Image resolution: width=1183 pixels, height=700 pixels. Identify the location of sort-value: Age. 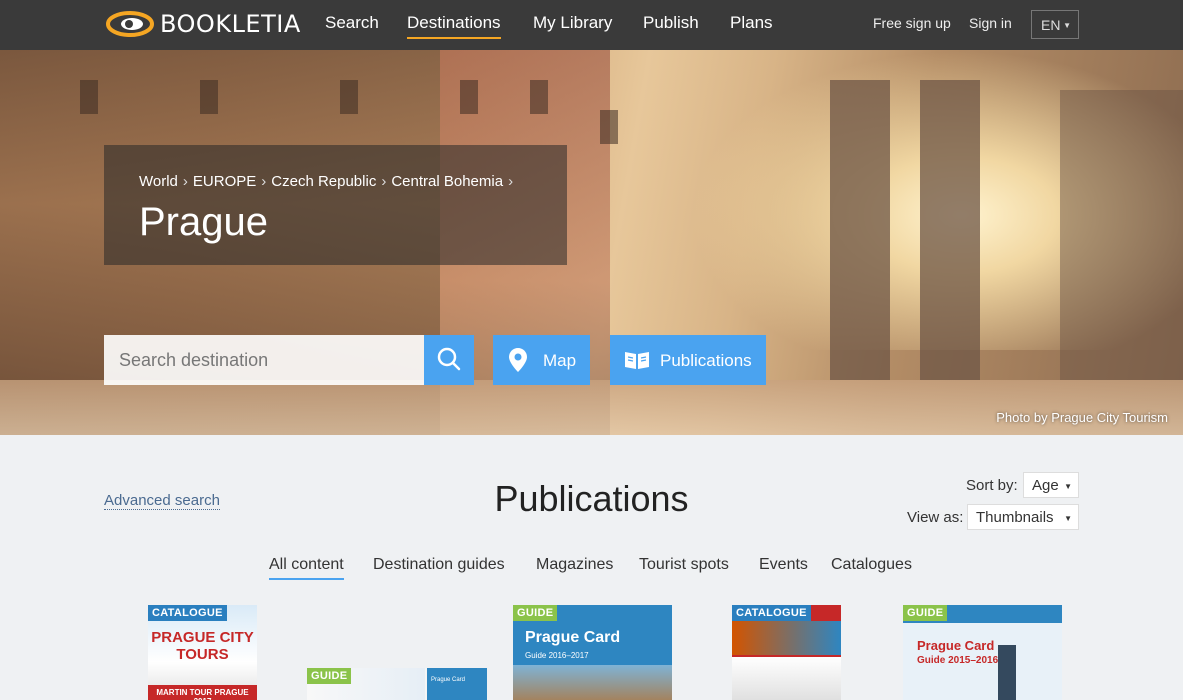
(1045, 485).